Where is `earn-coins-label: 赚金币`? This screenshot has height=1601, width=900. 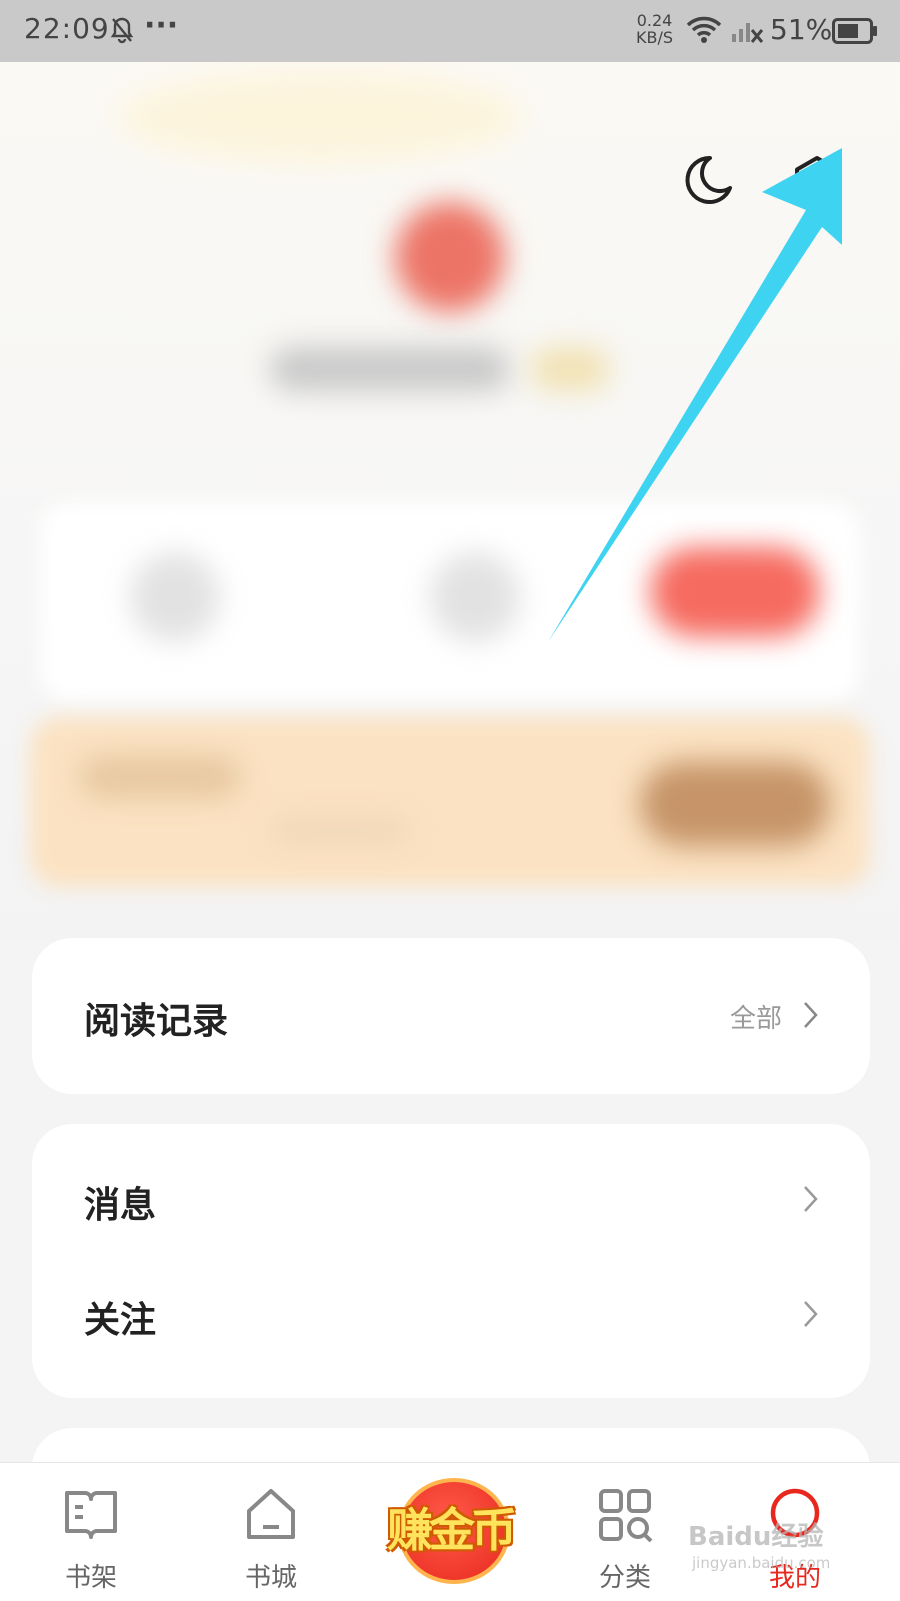
earn-coins-label: 赚金币 is located at coordinates (452, 1530).